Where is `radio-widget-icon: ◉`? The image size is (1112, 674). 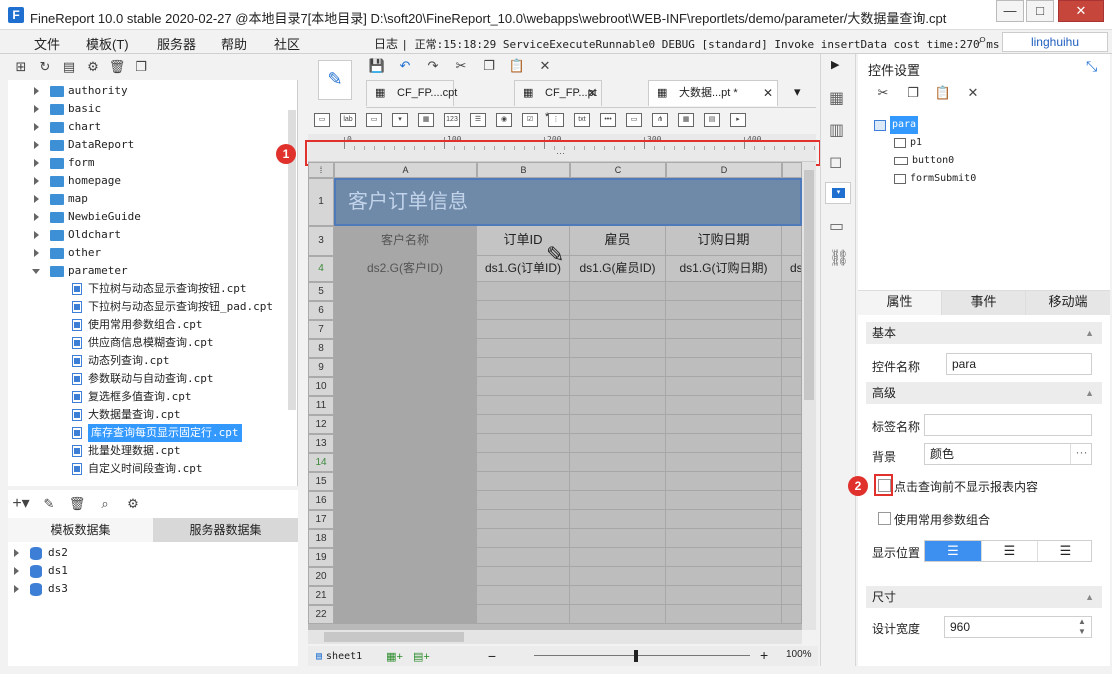
radio-widget-icon: ◉ is located at coordinates (504, 120).